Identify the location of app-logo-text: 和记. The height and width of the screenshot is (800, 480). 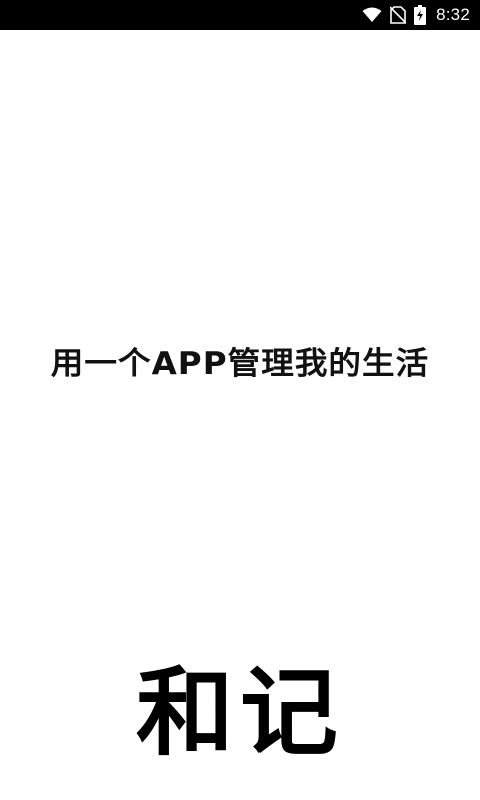
(240, 713).